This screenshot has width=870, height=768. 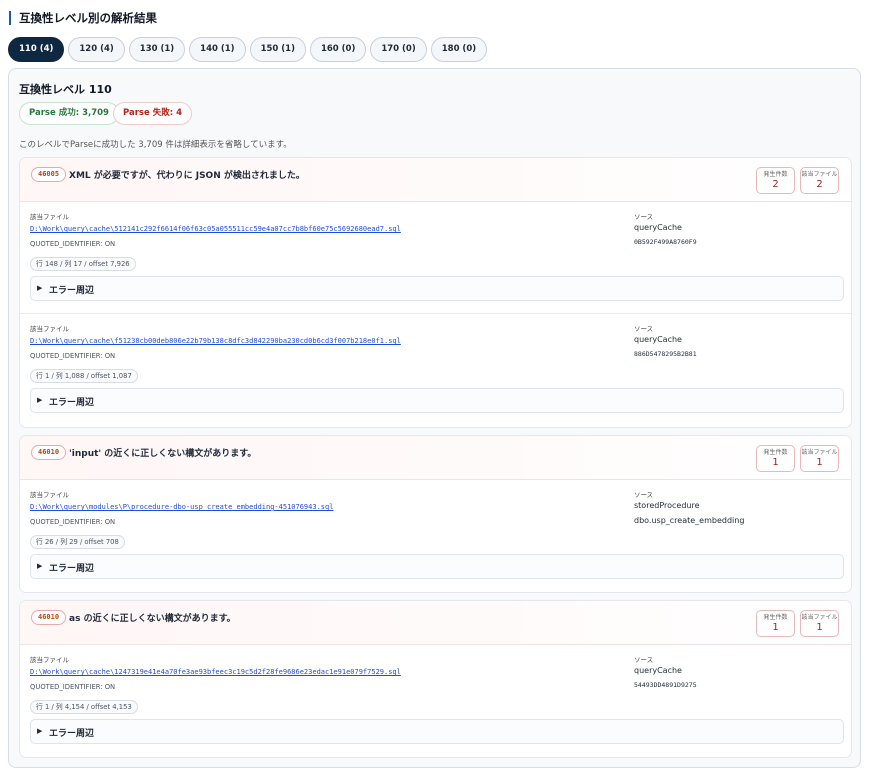 What do you see at coordinates (775, 184) in the screenshot?
I see `occurrence-count-value: 2` at bounding box center [775, 184].